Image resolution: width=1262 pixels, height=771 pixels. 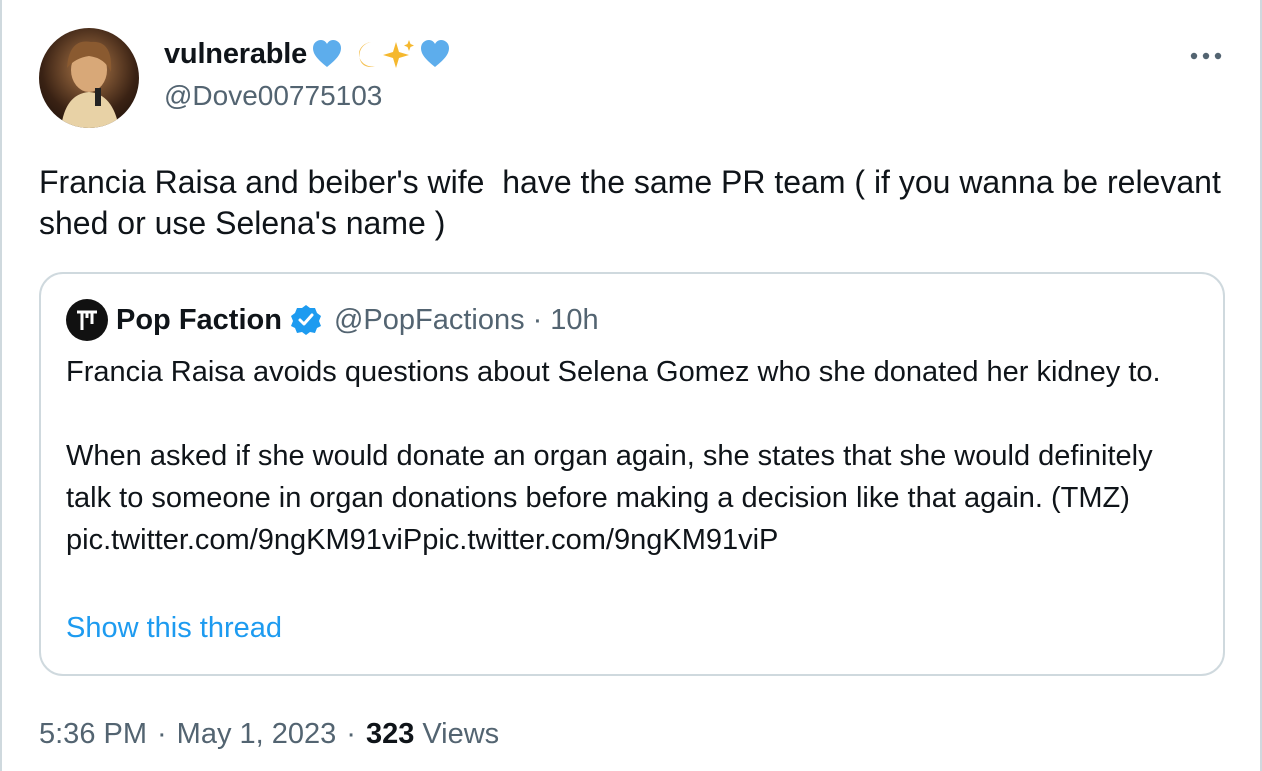 What do you see at coordinates (235, 54) in the screenshot?
I see `author-display-name: vulnerable` at bounding box center [235, 54].